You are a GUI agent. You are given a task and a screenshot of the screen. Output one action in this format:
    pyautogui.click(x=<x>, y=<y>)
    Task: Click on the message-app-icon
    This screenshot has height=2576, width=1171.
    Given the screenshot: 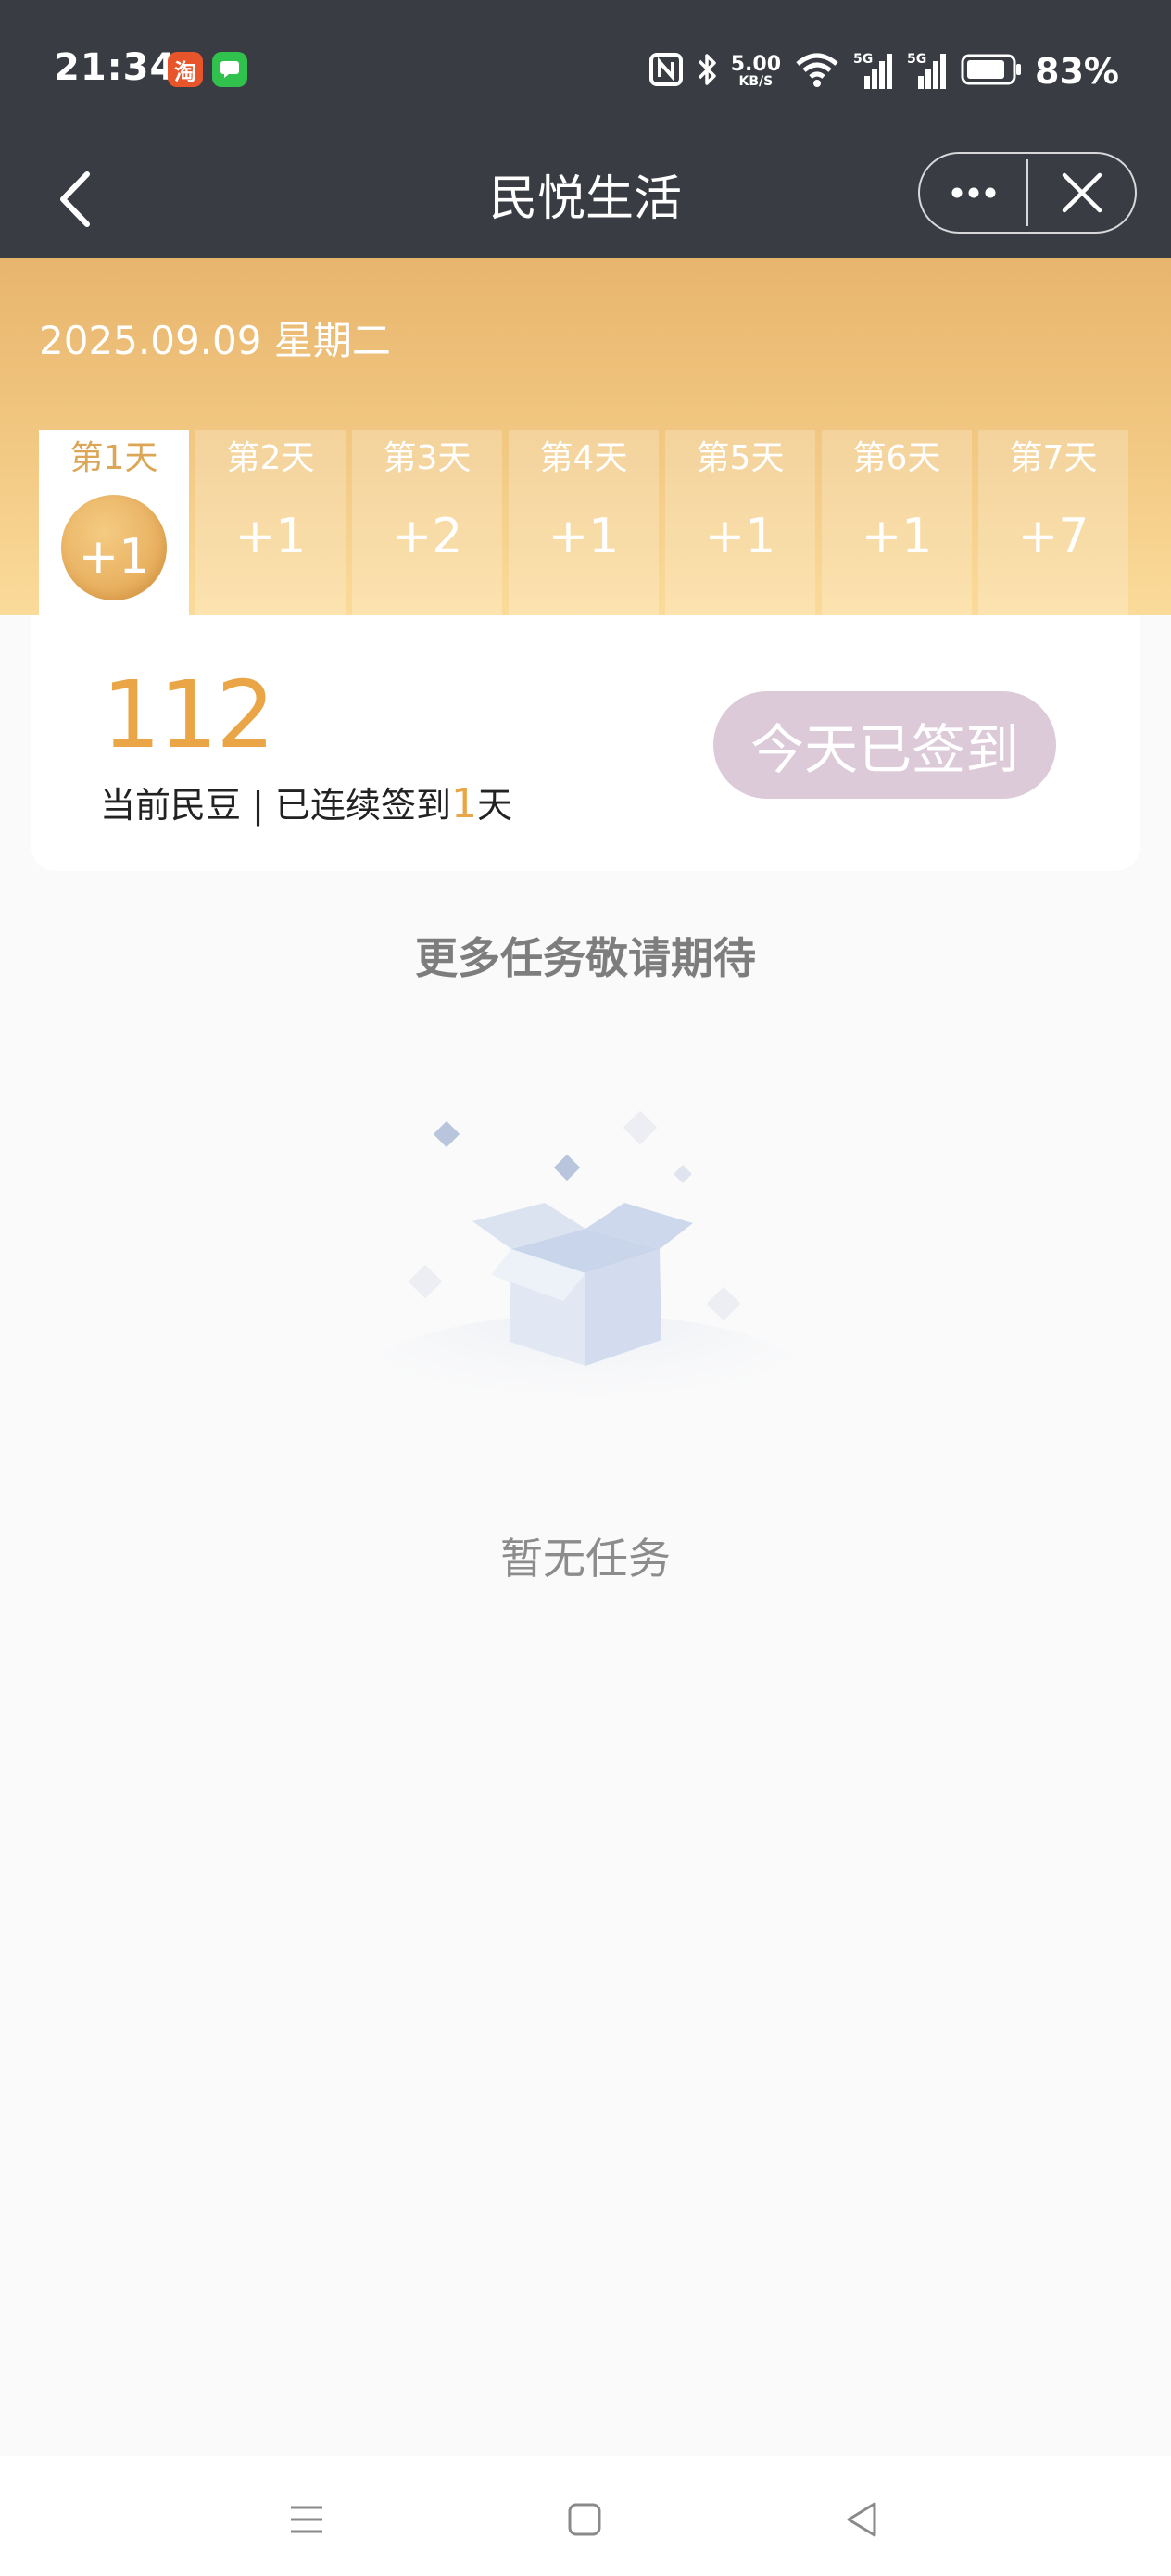 What is the action you would take?
    pyautogui.click(x=230, y=69)
    